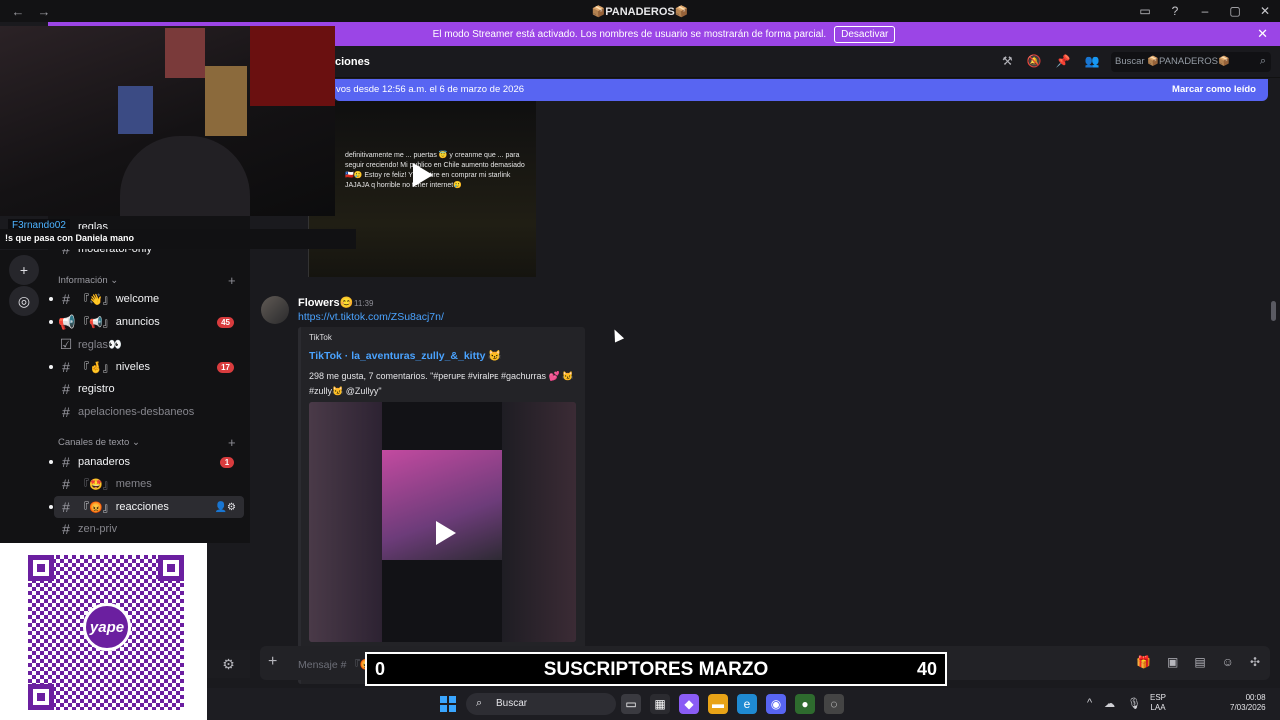 This screenshot has width=1280, height=720. What do you see at coordinates (805, 704) in the screenshot?
I see `app-icon: ●` at bounding box center [805, 704].